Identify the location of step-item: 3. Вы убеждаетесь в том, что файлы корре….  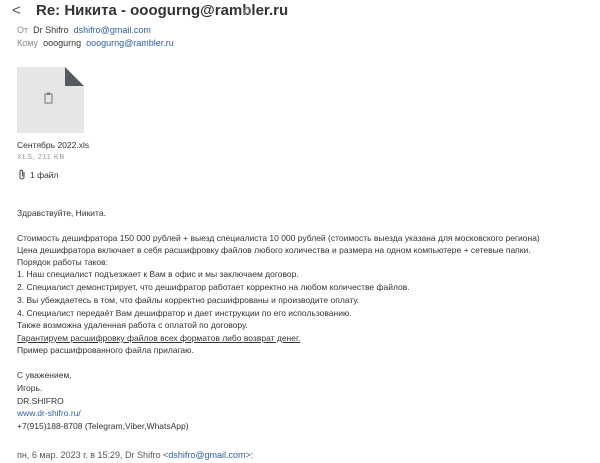
(188, 300).